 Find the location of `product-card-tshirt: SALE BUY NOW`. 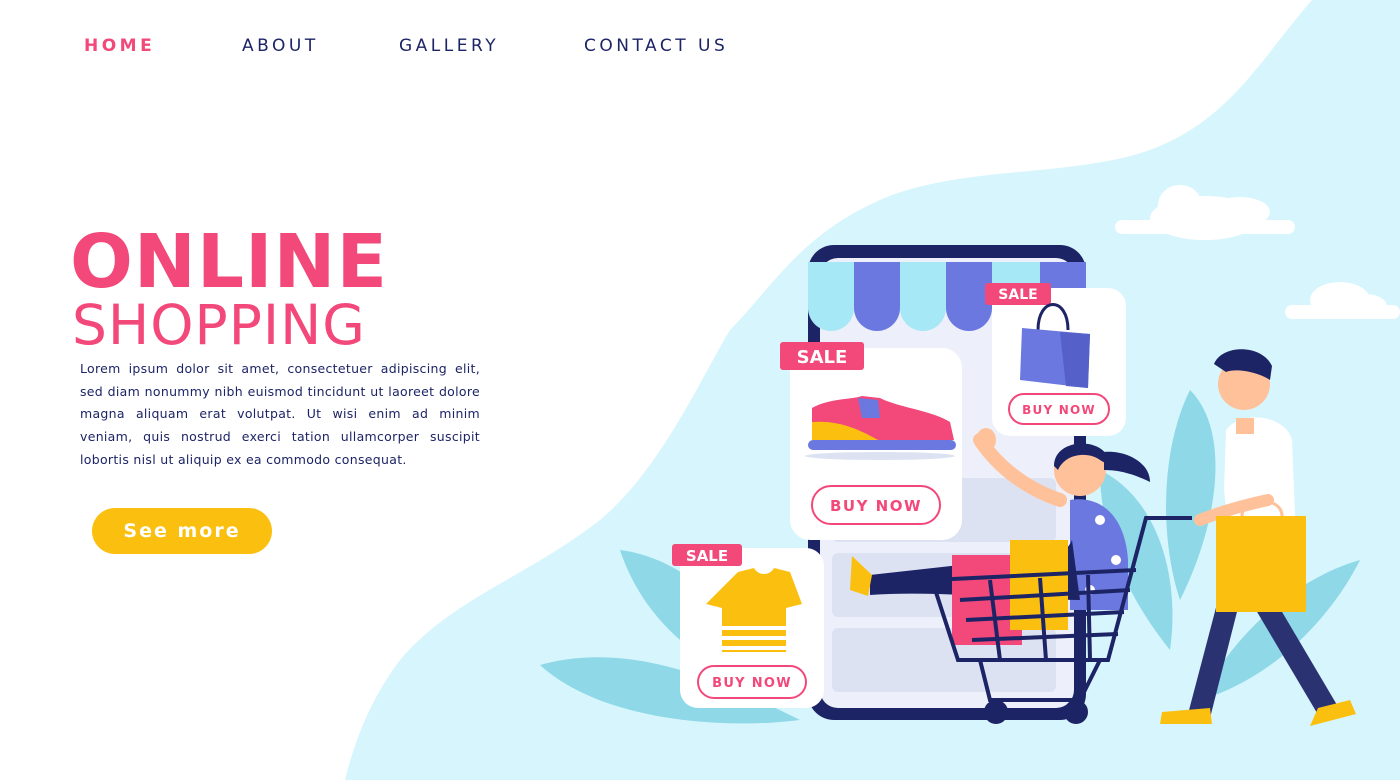

product-card-tshirt: SALE BUY NOW is located at coordinates (748, 626).